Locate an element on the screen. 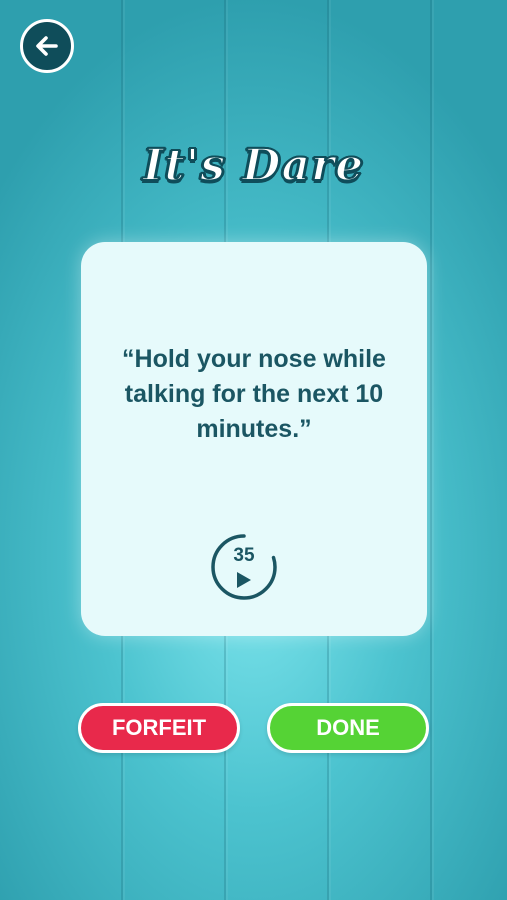 The width and height of the screenshot is (507, 900). arrow-left-icon is located at coordinates (47, 46).